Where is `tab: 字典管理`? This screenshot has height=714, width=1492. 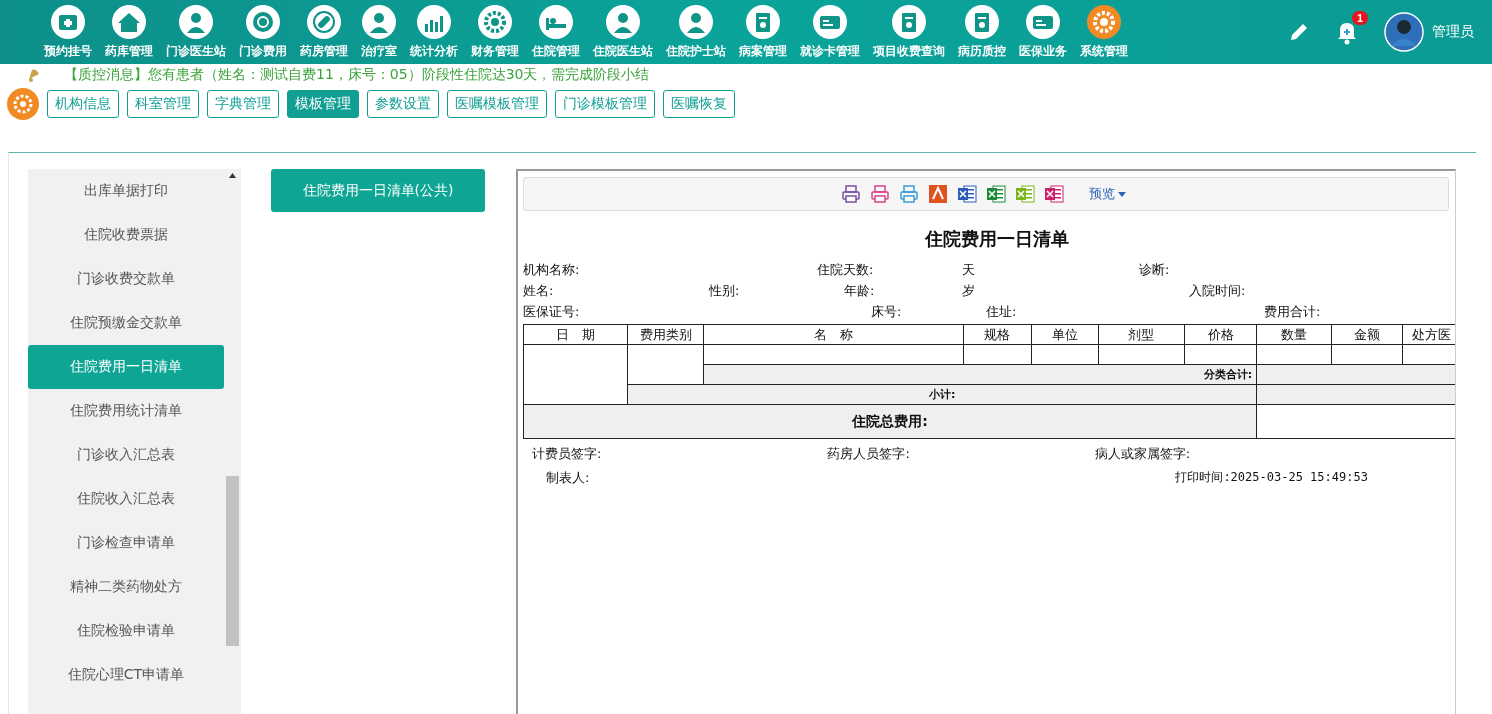 tab: 字典管理 is located at coordinates (243, 104).